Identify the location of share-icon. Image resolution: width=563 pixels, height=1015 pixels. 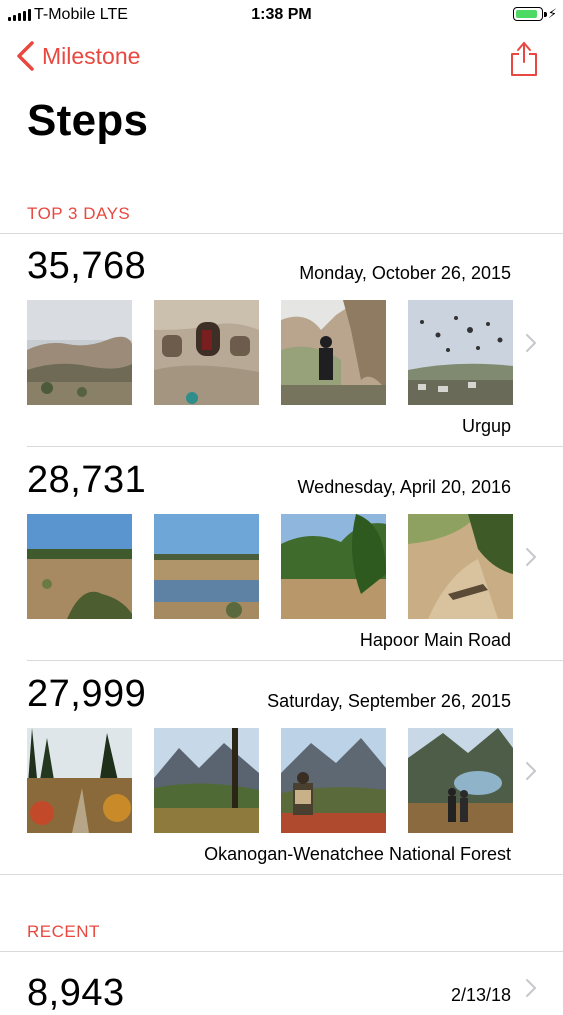
(524, 58).